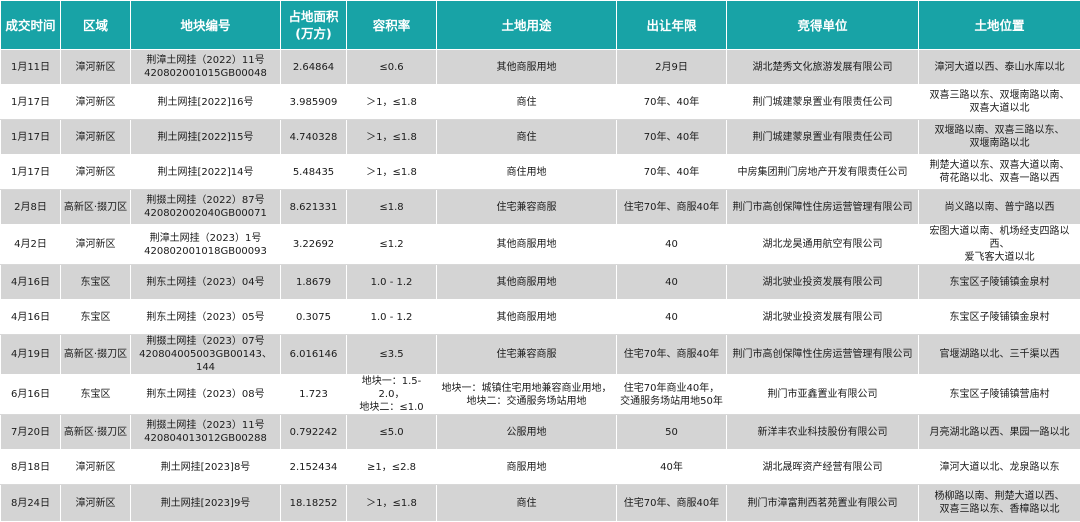 Image resolution: width=1080 pixels, height=522 pixels. I want to click on header-district: 区域, so click(95, 25).